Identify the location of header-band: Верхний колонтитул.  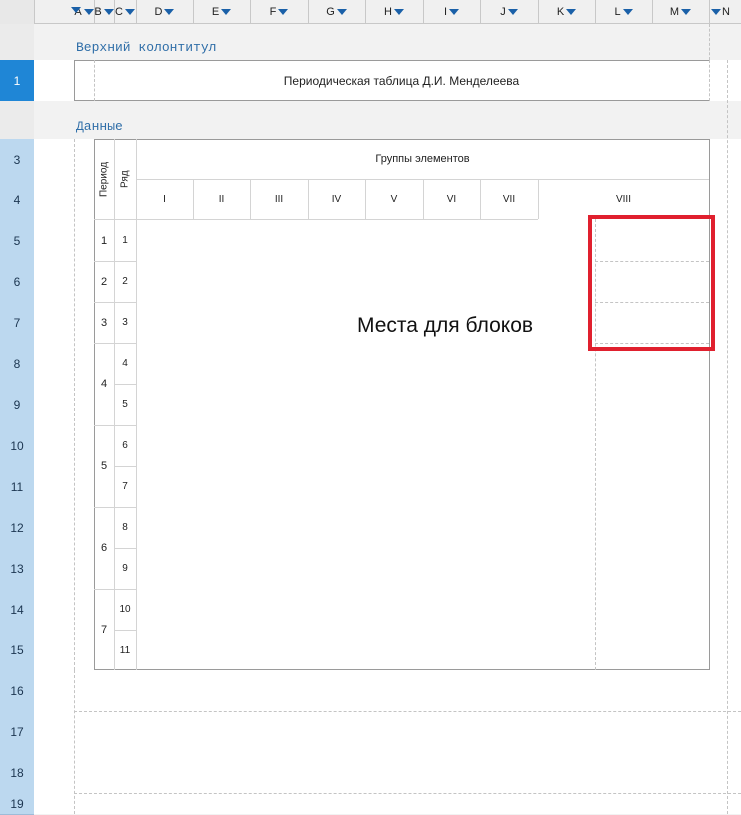
(387, 42).